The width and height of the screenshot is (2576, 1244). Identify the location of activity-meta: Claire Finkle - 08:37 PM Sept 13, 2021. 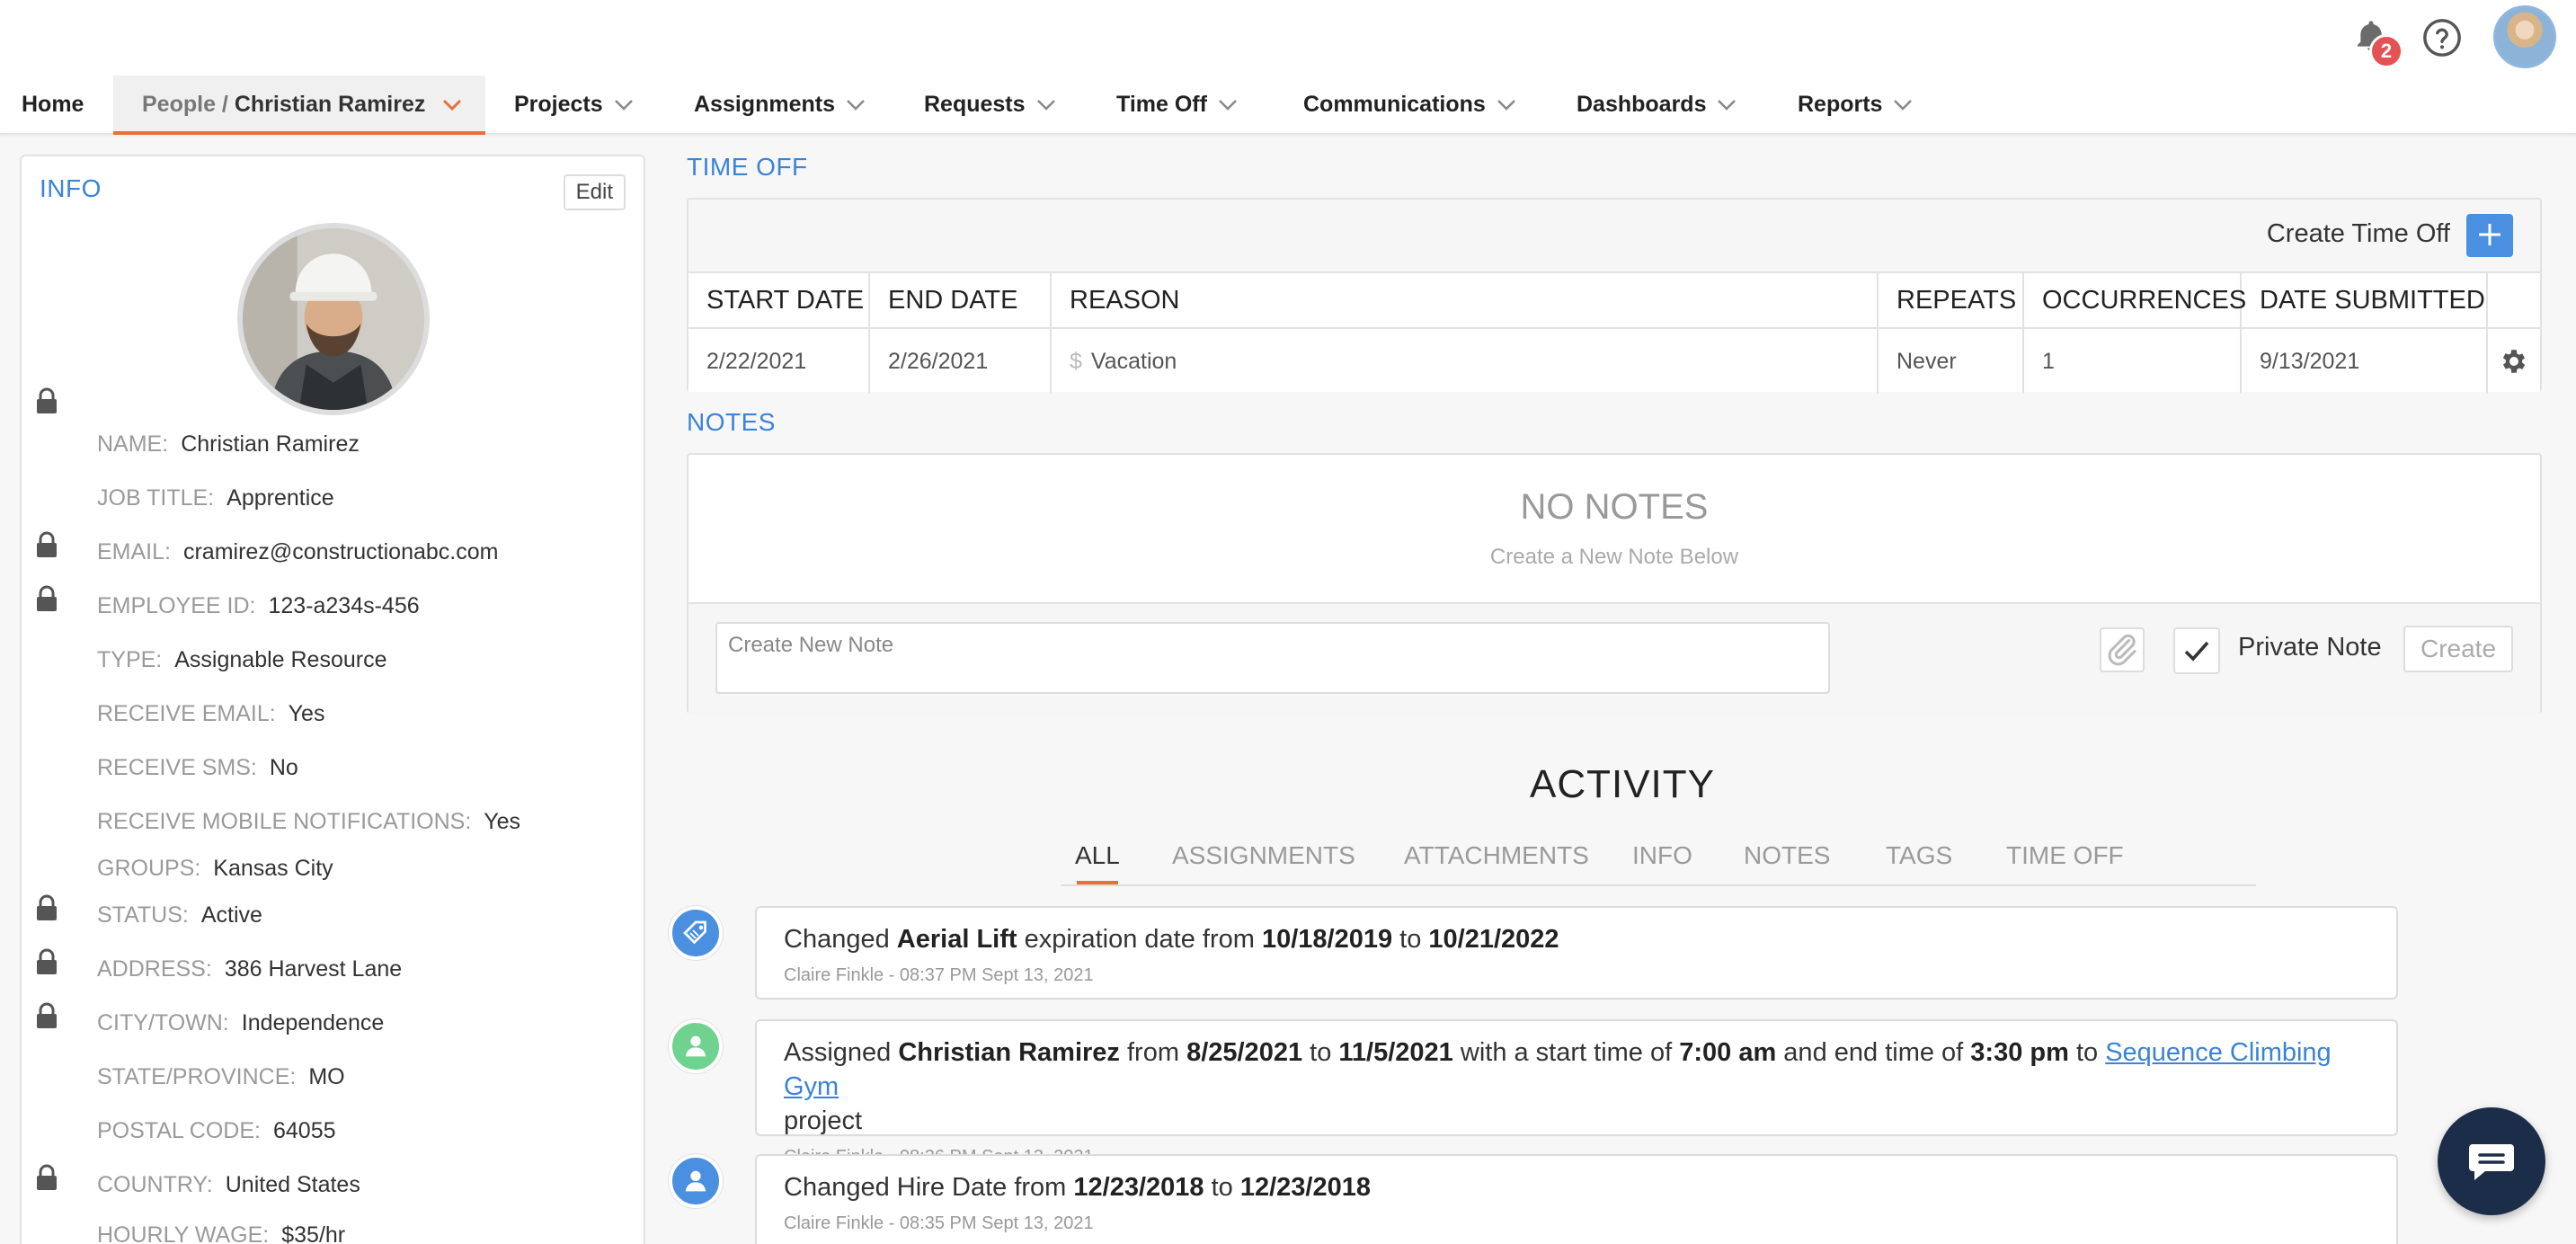
(939, 975).